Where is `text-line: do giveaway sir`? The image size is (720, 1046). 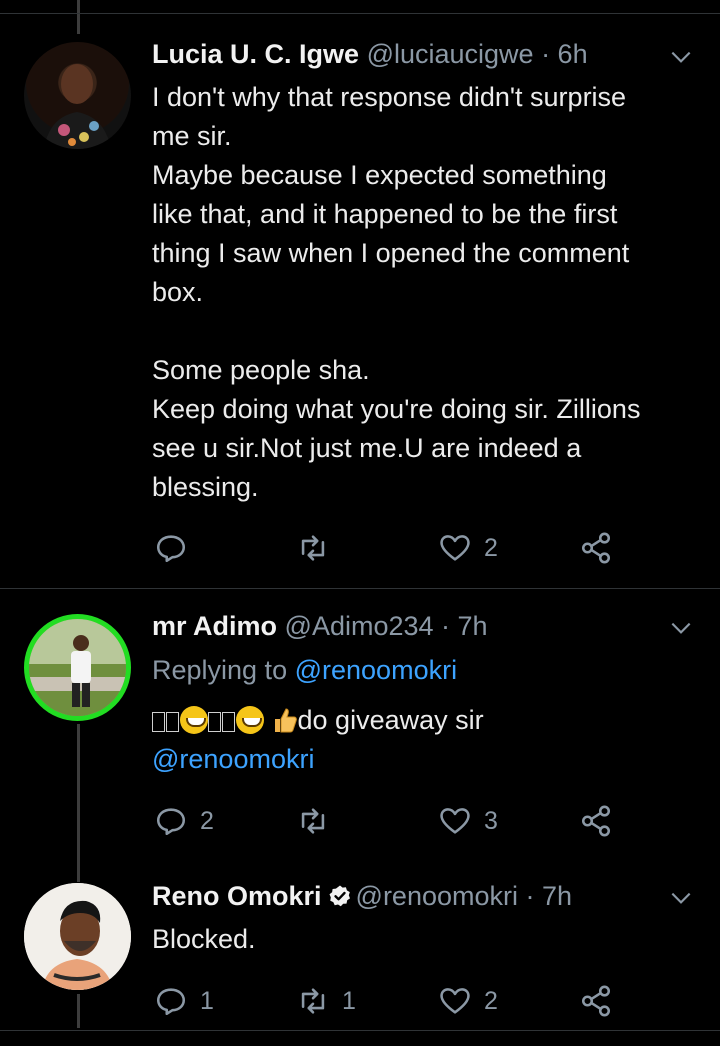 text-line: do giveaway sir is located at coordinates (427, 720).